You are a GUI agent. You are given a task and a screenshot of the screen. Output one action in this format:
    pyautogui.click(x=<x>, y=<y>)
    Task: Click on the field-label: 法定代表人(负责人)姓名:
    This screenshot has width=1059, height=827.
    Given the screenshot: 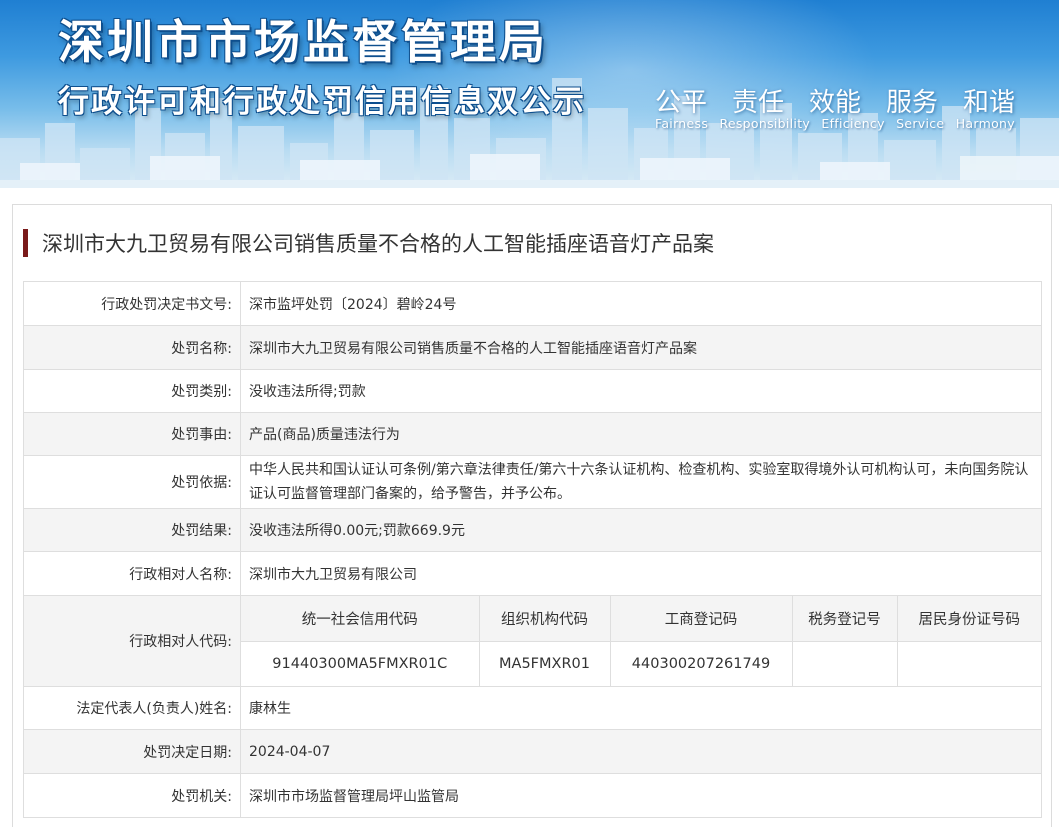 What is the action you would take?
    pyautogui.click(x=132, y=708)
    